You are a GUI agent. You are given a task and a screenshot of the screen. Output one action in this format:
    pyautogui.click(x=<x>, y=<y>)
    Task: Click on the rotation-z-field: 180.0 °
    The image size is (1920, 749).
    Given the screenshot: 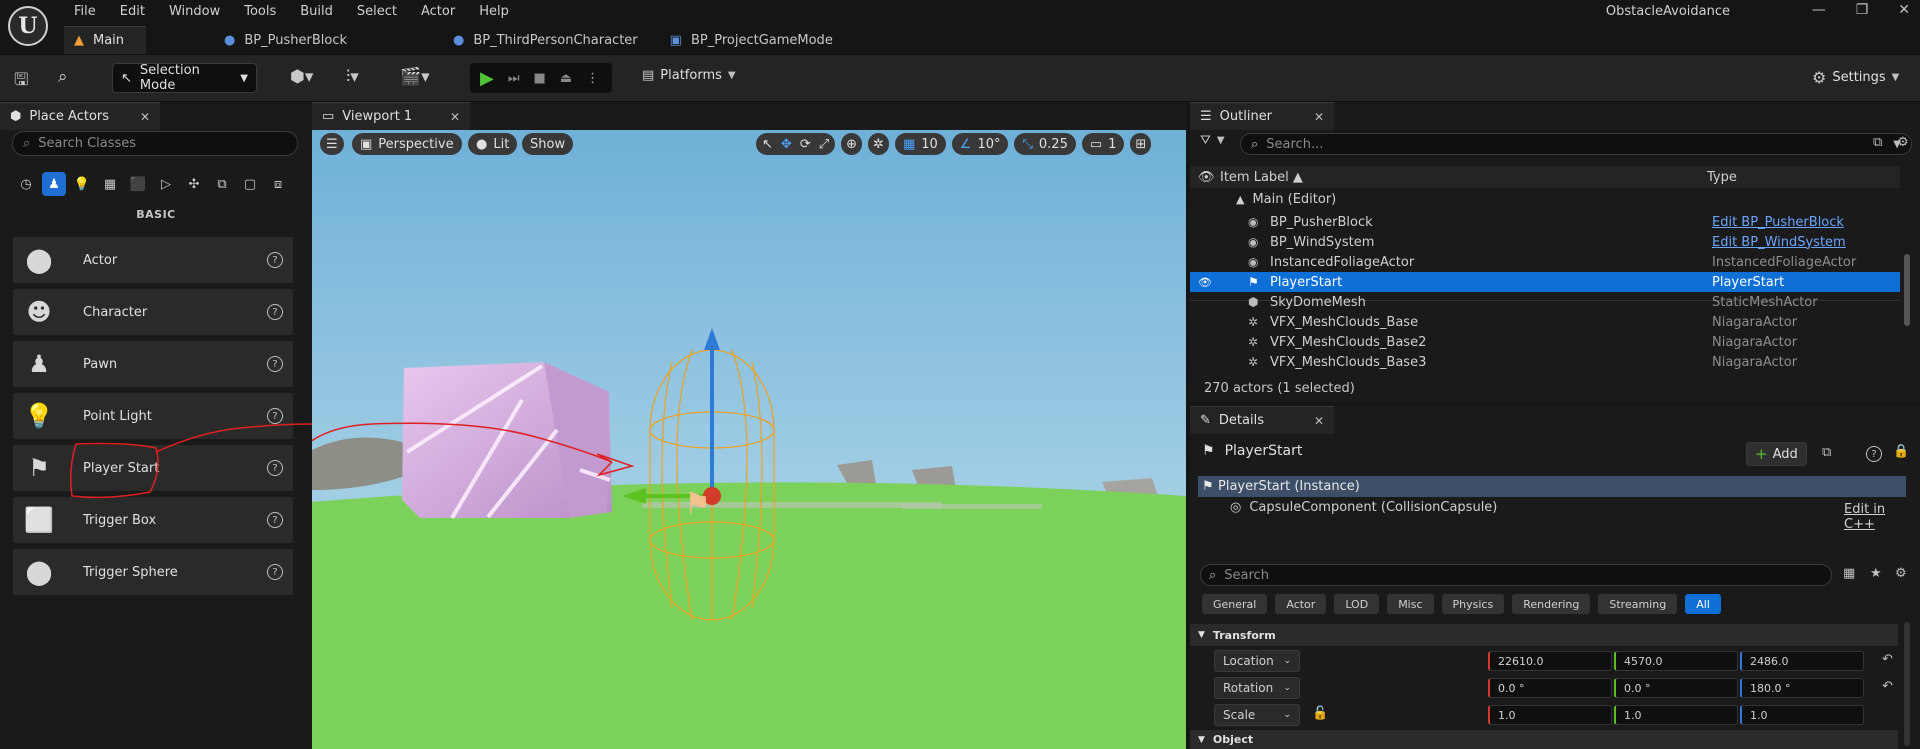 What is the action you would take?
    pyautogui.click(x=1802, y=688)
    